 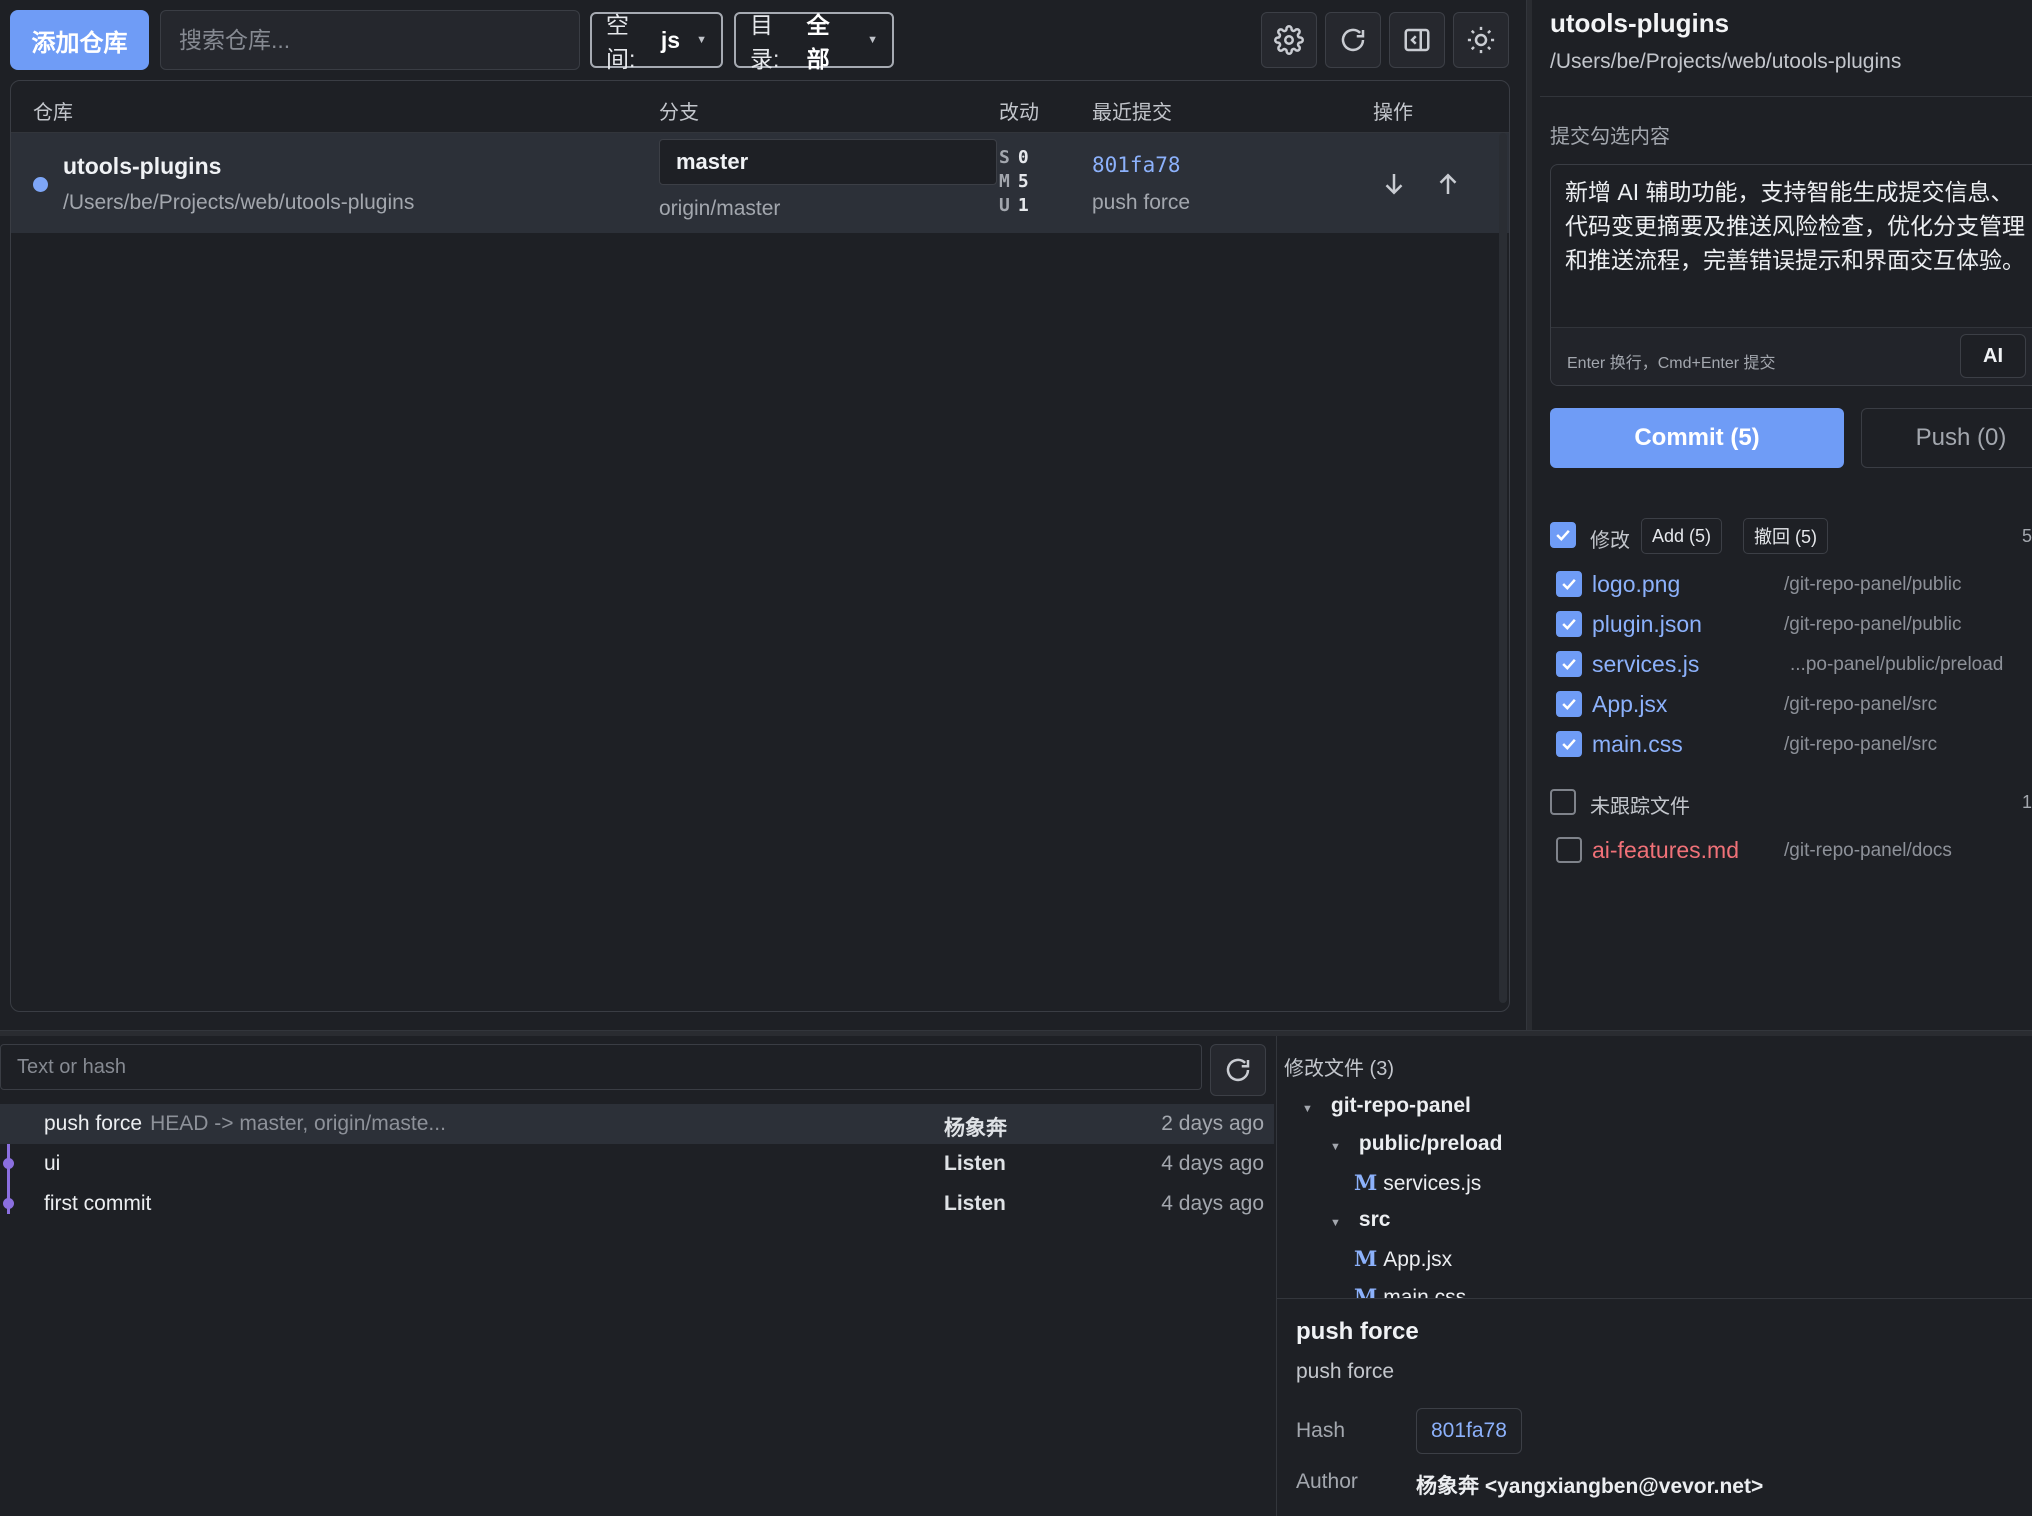 What do you see at coordinates (1697, 438) in the screenshot?
I see `commit-button: Commit (5)` at bounding box center [1697, 438].